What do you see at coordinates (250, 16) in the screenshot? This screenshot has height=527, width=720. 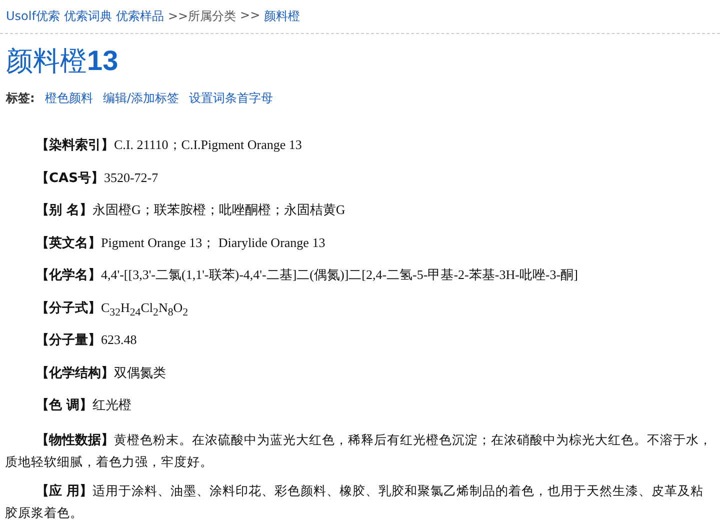 I see `breadcrumb-text: >>` at bounding box center [250, 16].